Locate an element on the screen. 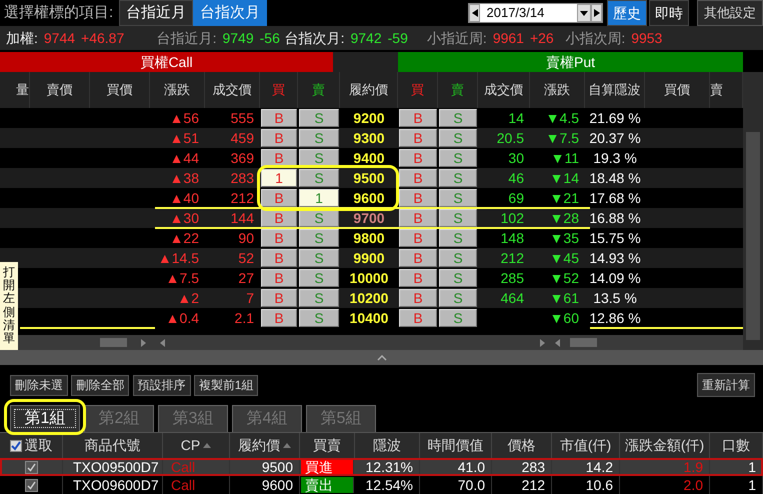  group-tab: 第4組 is located at coordinates (267, 418).